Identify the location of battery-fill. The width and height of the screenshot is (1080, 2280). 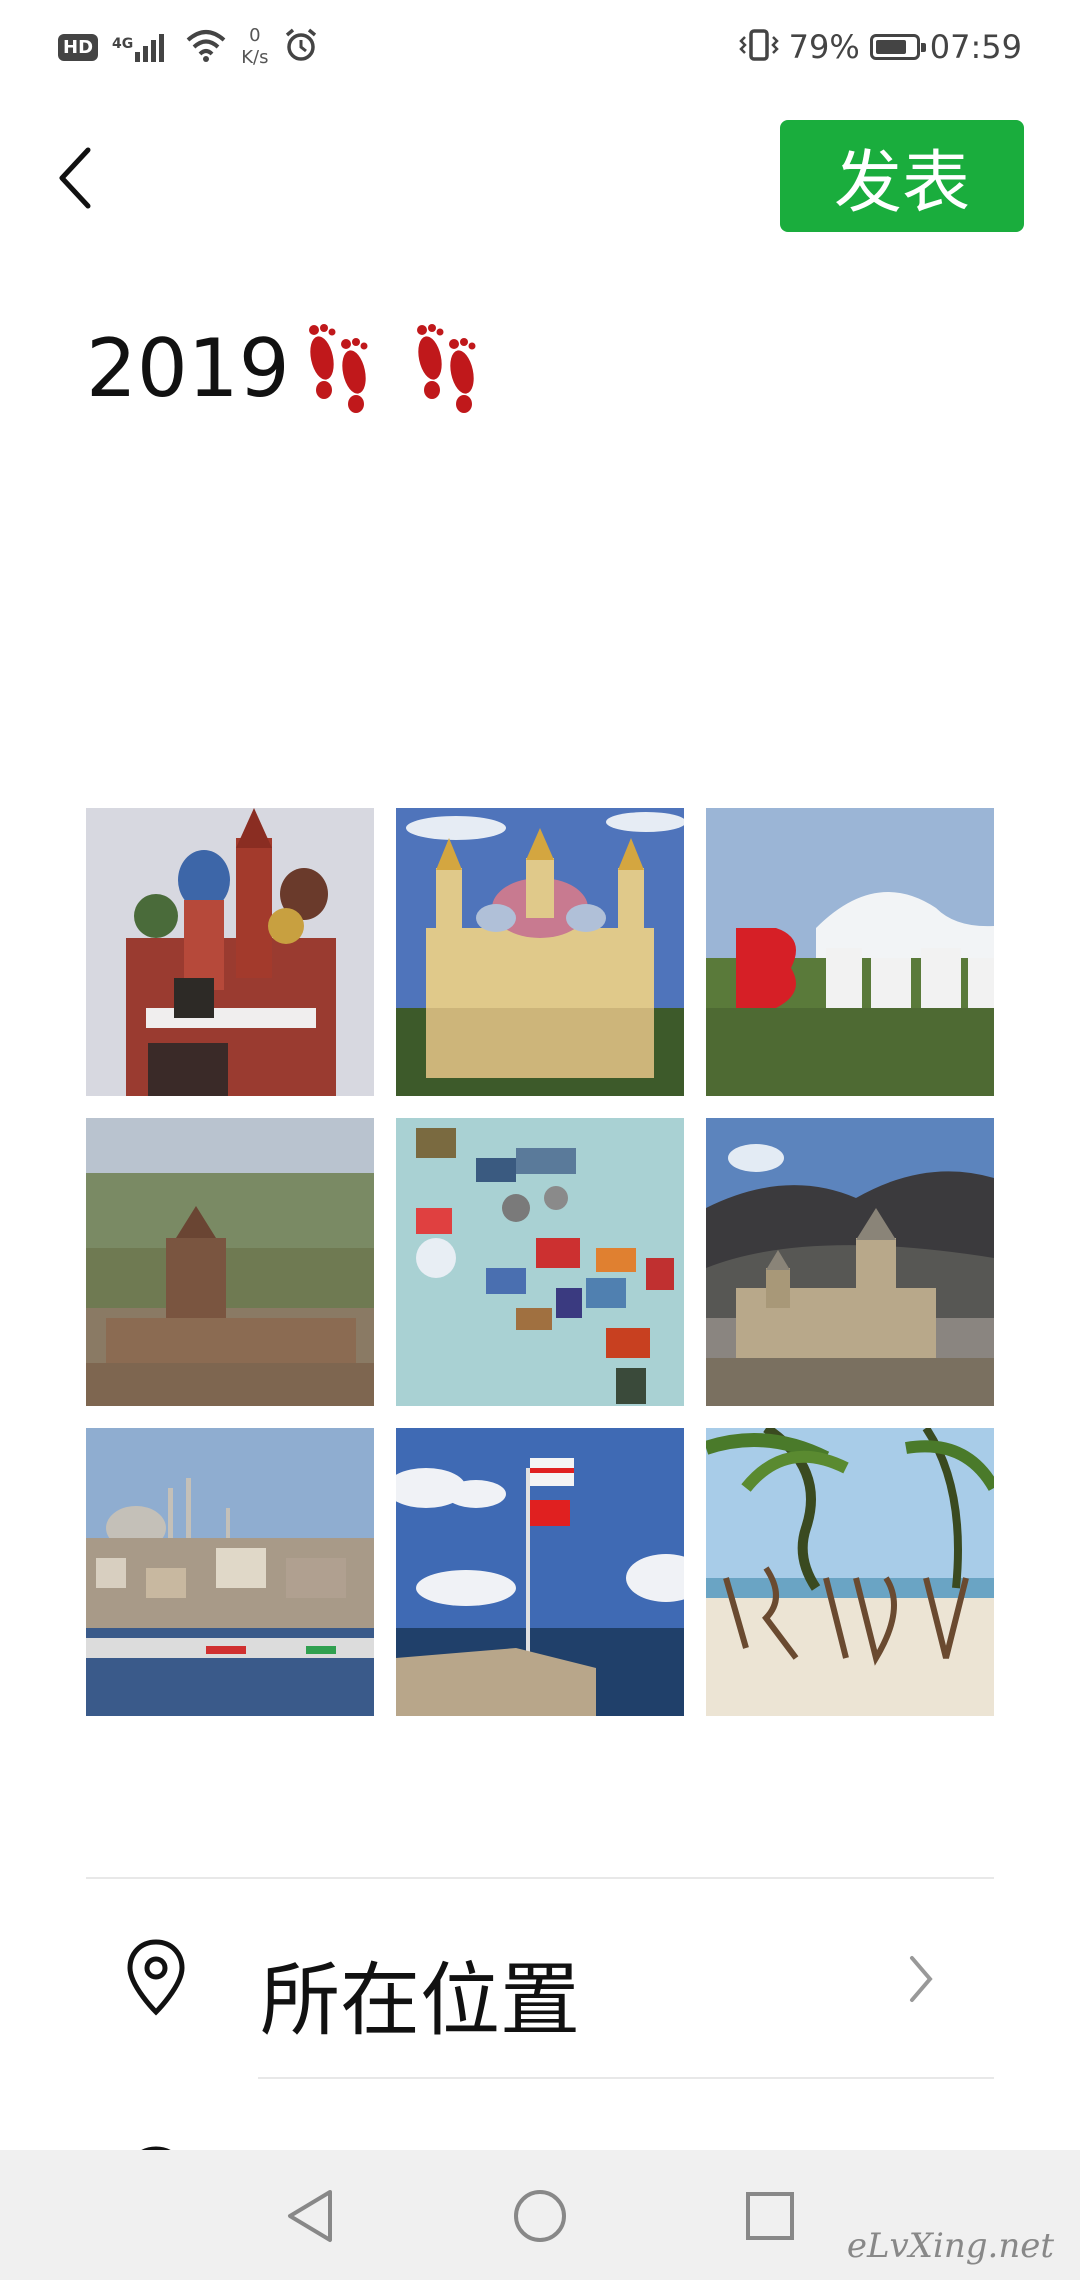
(890, 47).